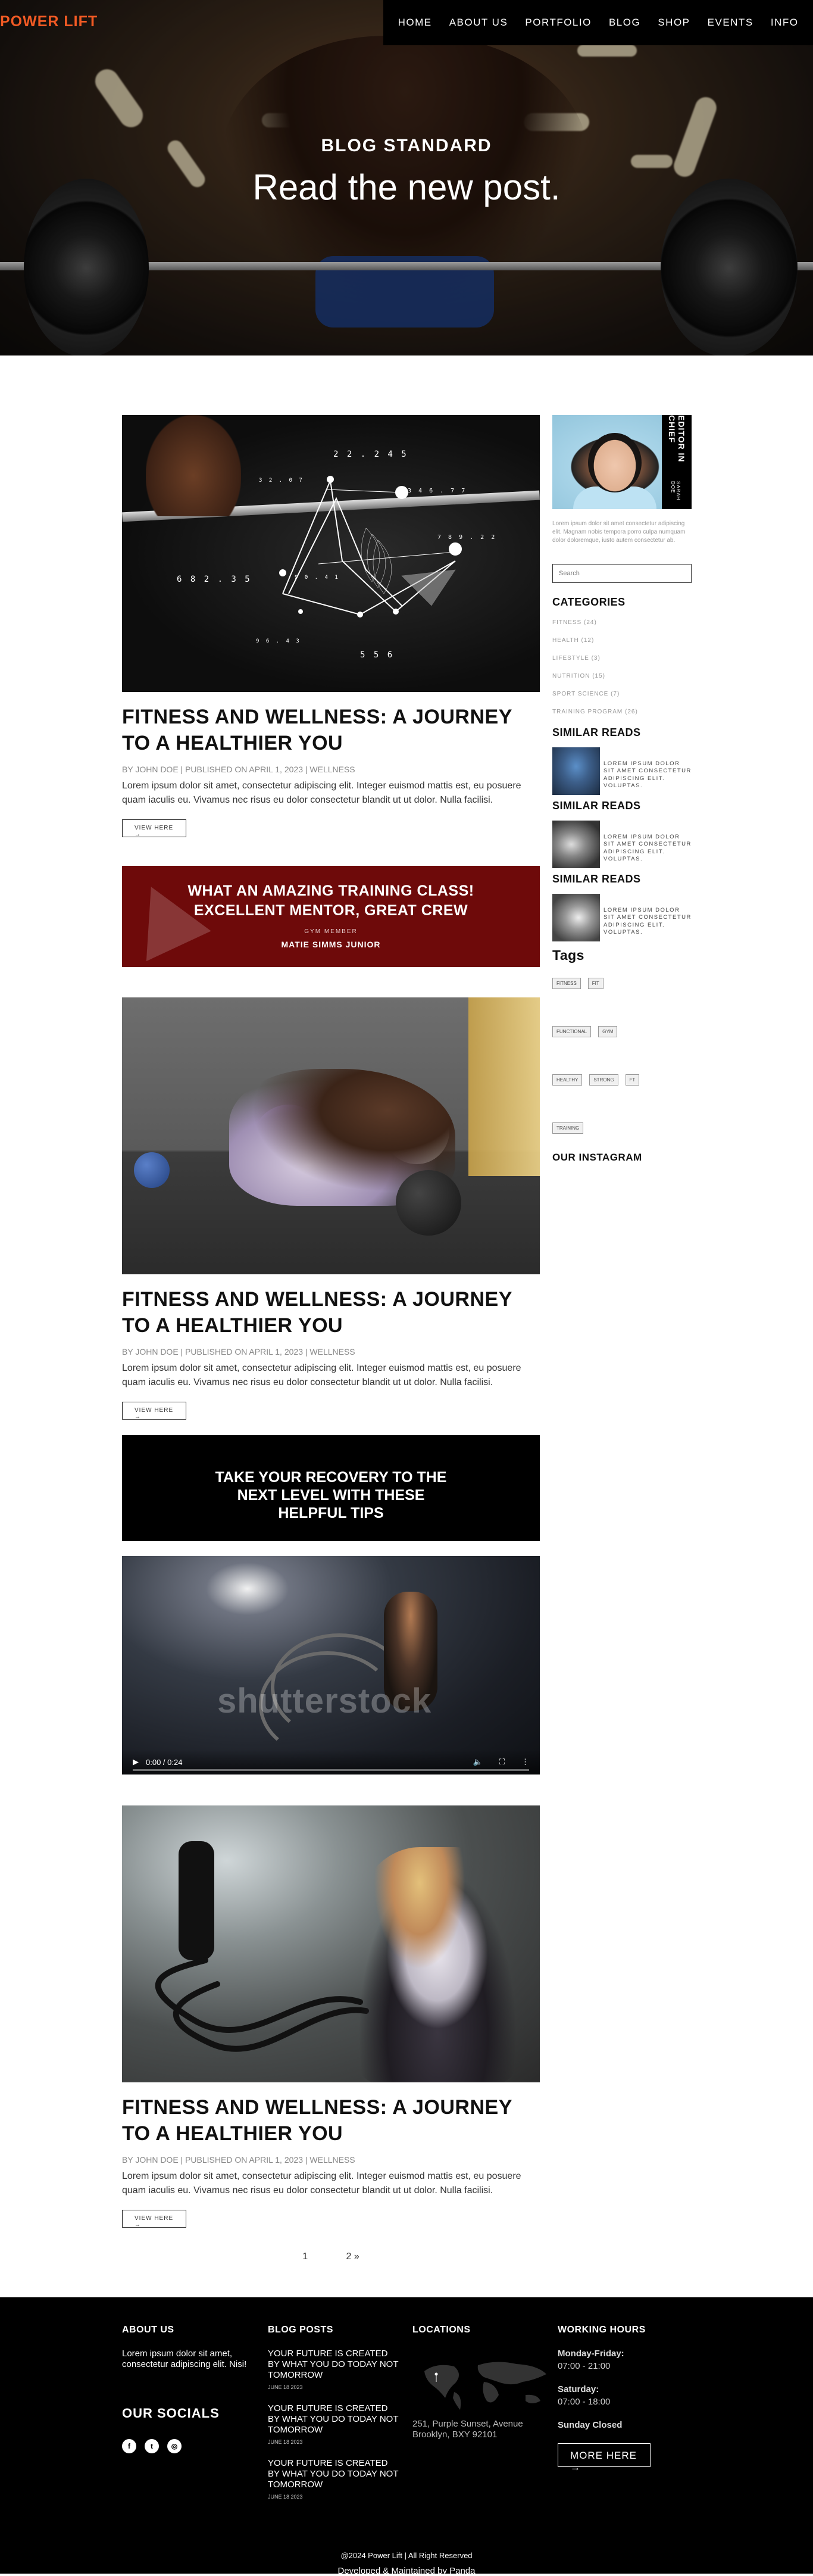 This screenshot has width=813, height=2576. What do you see at coordinates (437, 491) in the screenshot?
I see `image-label: 3 4 6 . 7 7` at bounding box center [437, 491].